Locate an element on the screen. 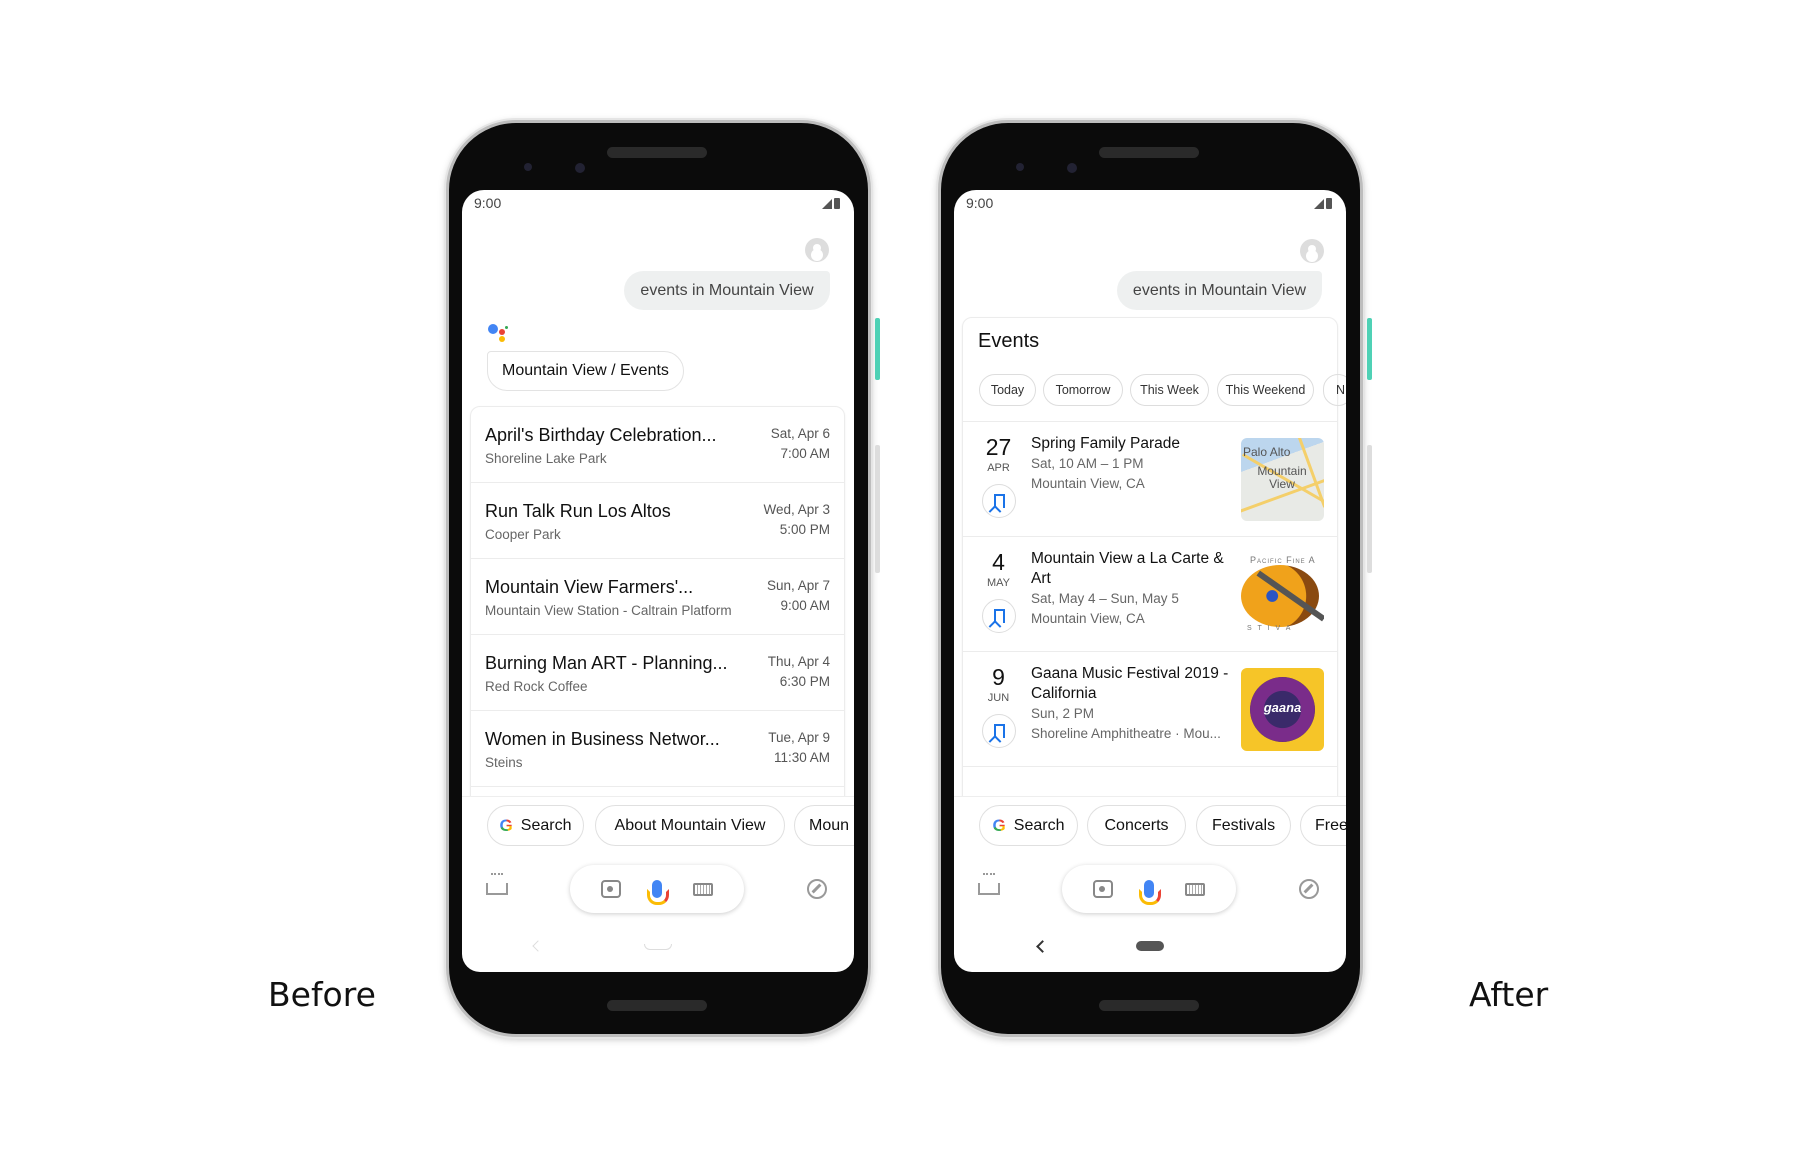 This screenshot has height=1157, width=1800. user-query-bubble: events in Mountain View is located at coordinates (727, 290).